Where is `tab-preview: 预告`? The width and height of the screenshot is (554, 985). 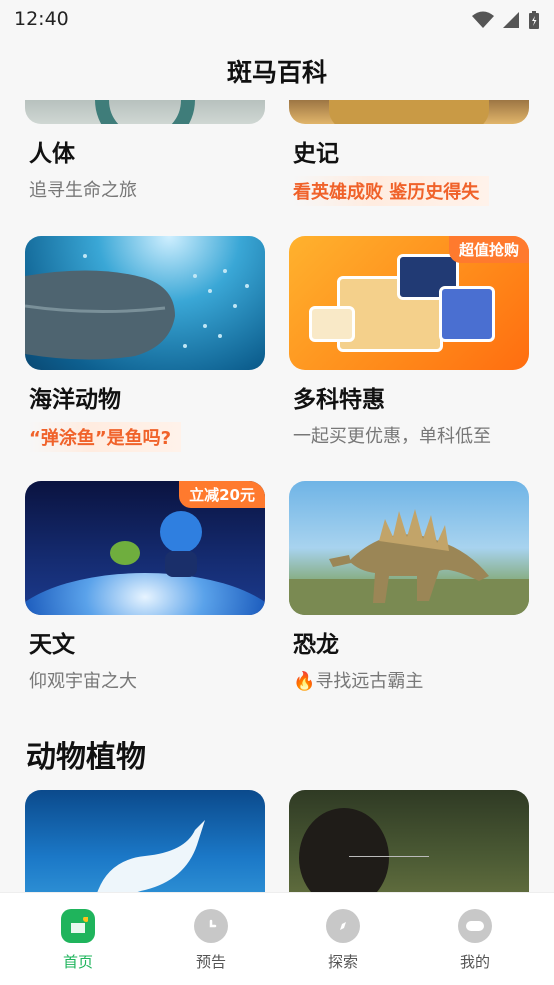 tab-preview: 预告 is located at coordinates (211, 940).